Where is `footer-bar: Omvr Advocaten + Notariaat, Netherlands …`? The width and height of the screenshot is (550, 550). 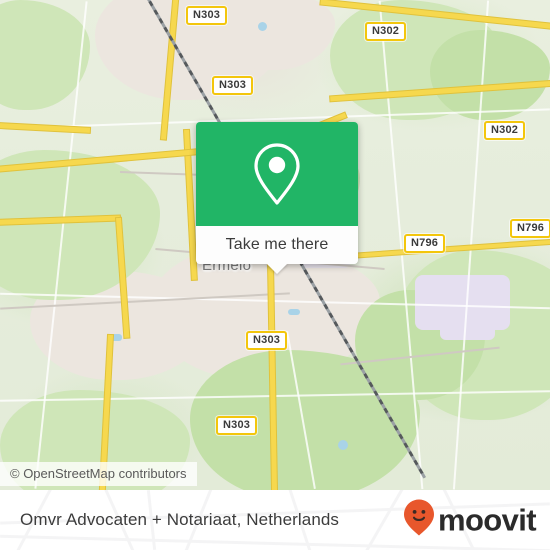 footer-bar: Omvr Advocaten + Notariaat, Netherlands … is located at coordinates (275, 520).